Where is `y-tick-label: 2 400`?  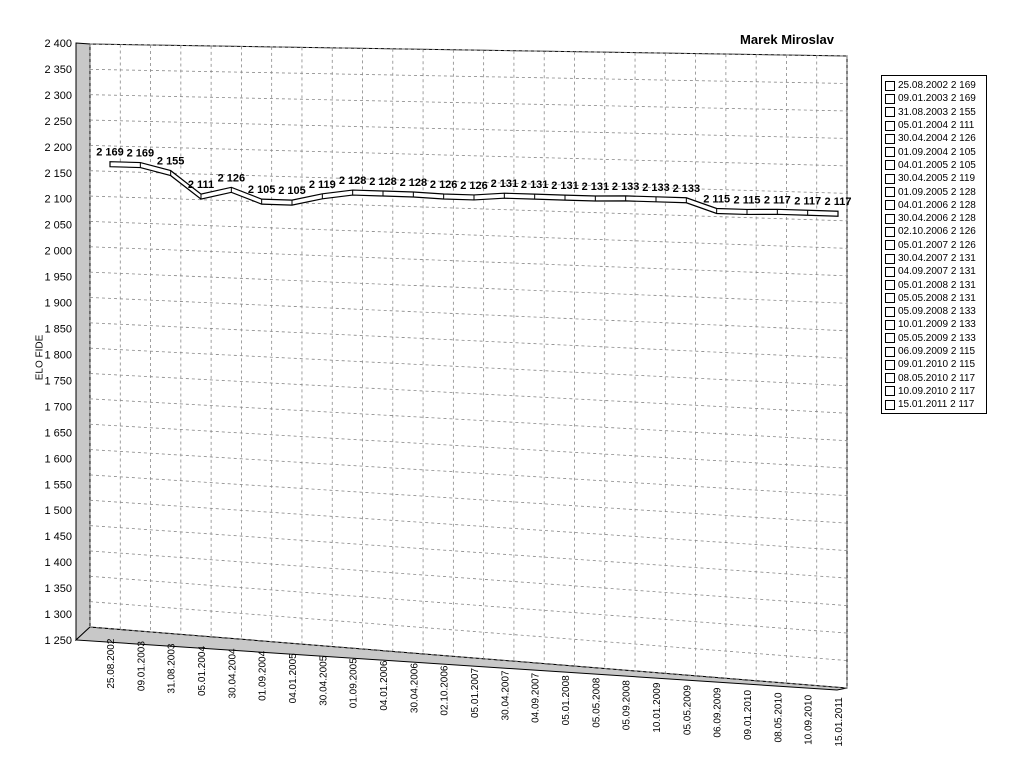 y-tick-label: 2 400 is located at coordinates (58, 44).